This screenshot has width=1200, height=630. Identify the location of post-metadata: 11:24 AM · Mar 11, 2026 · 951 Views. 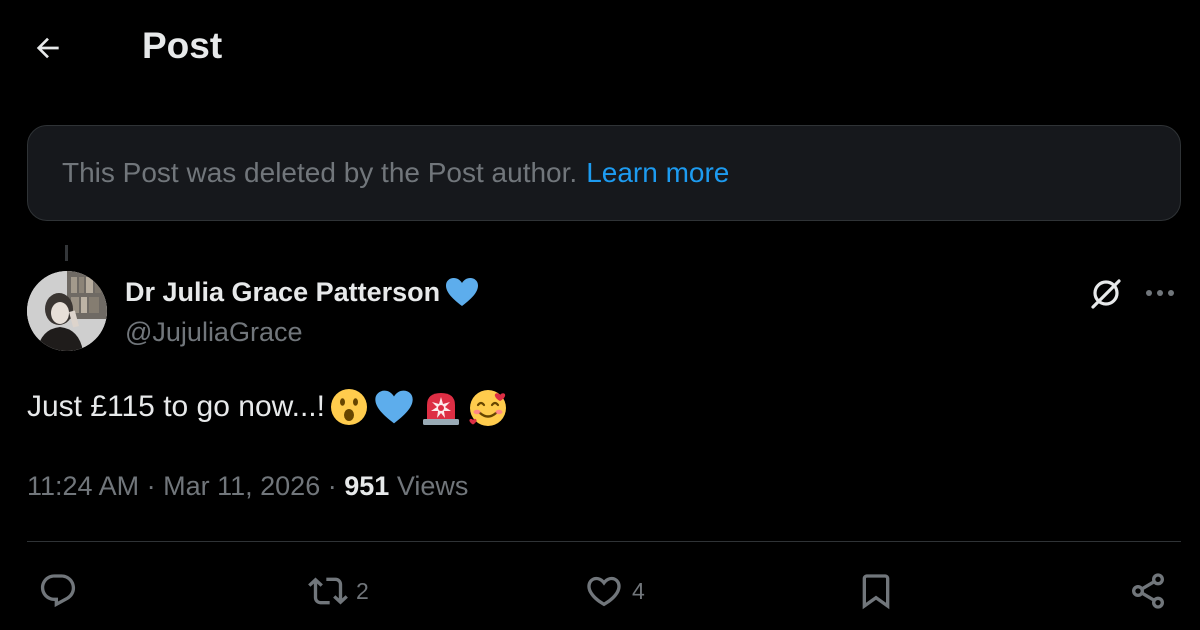
(247, 486).